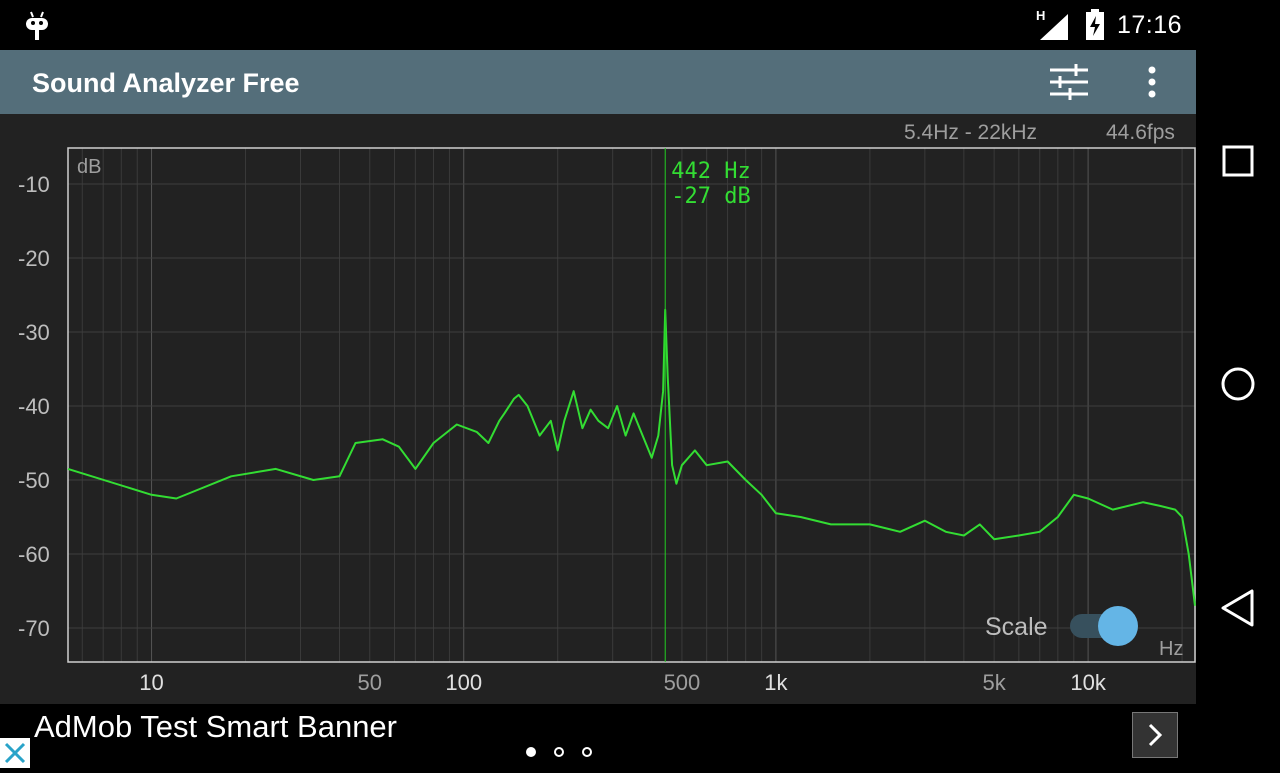 The width and height of the screenshot is (1280, 773). I want to click on android-debug-icon, so click(37, 25).